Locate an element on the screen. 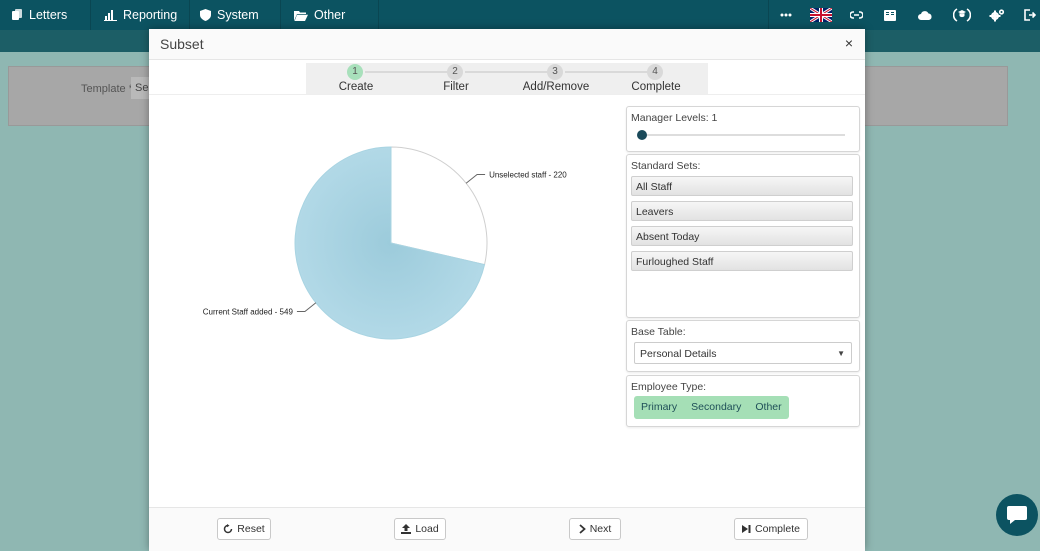  logout-button is located at coordinates (1029, 15).